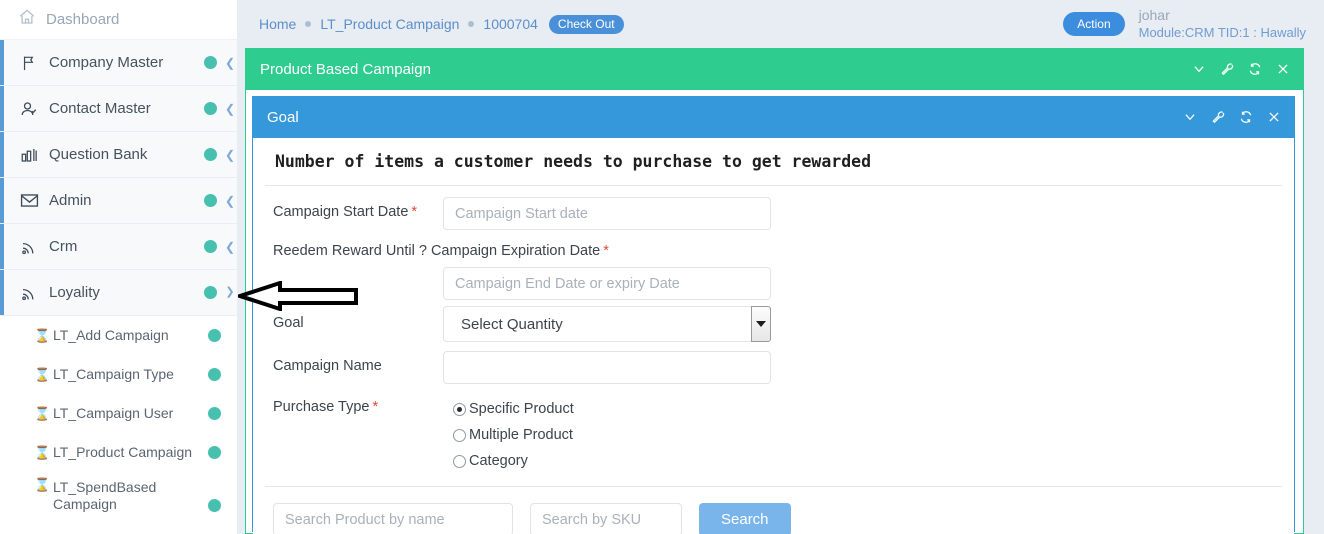  What do you see at coordinates (606, 518) in the screenshot?
I see `search-sku-input` at bounding box center [606, 518].